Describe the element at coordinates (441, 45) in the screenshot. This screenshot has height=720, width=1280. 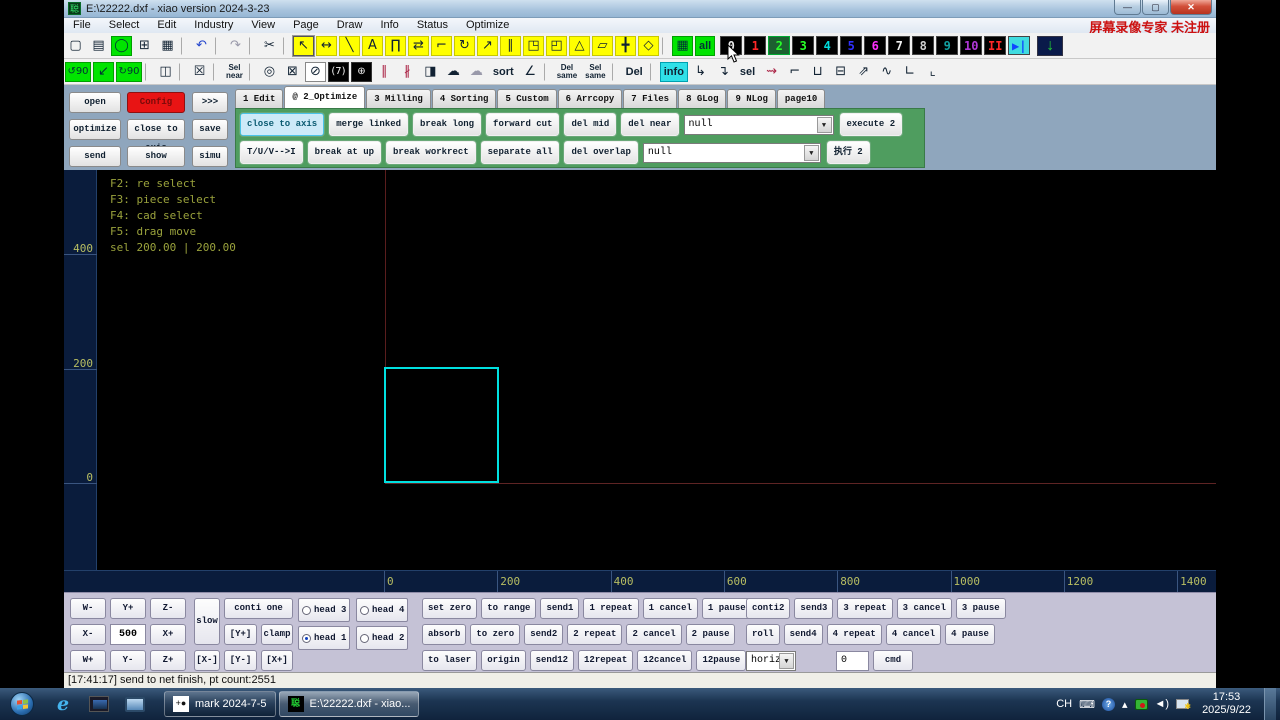
I see `corner-tool-icon: ⌐` at that location.